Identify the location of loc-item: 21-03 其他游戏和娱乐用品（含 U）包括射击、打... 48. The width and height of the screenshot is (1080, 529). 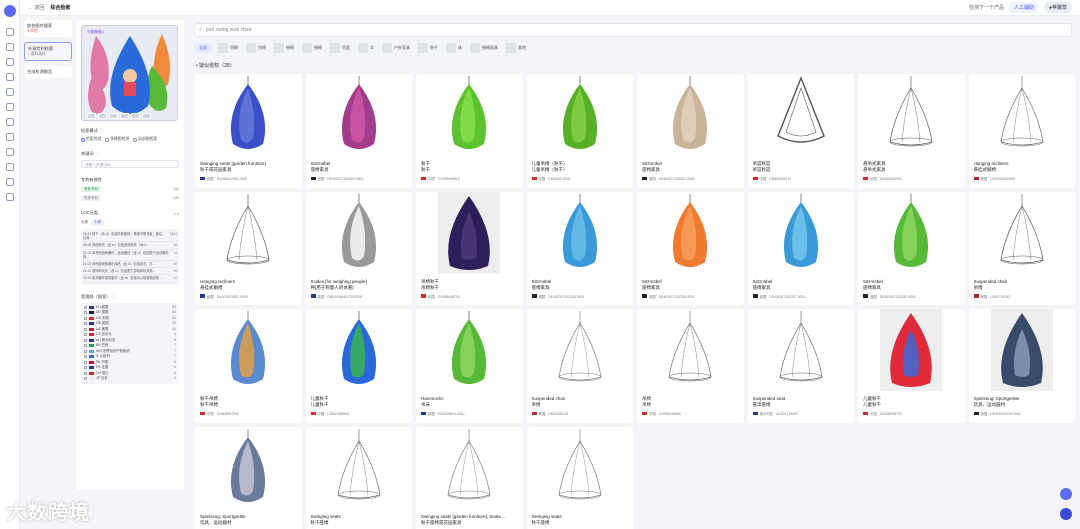
(130, 265).